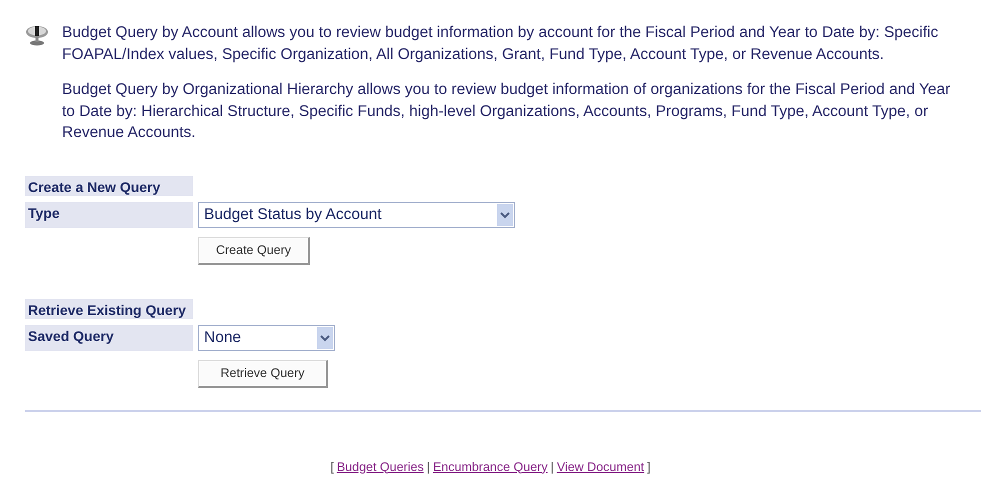  Describe the element at coordinates (266, 337) in the screenshot. I see `dropdown-field: None` at that location.